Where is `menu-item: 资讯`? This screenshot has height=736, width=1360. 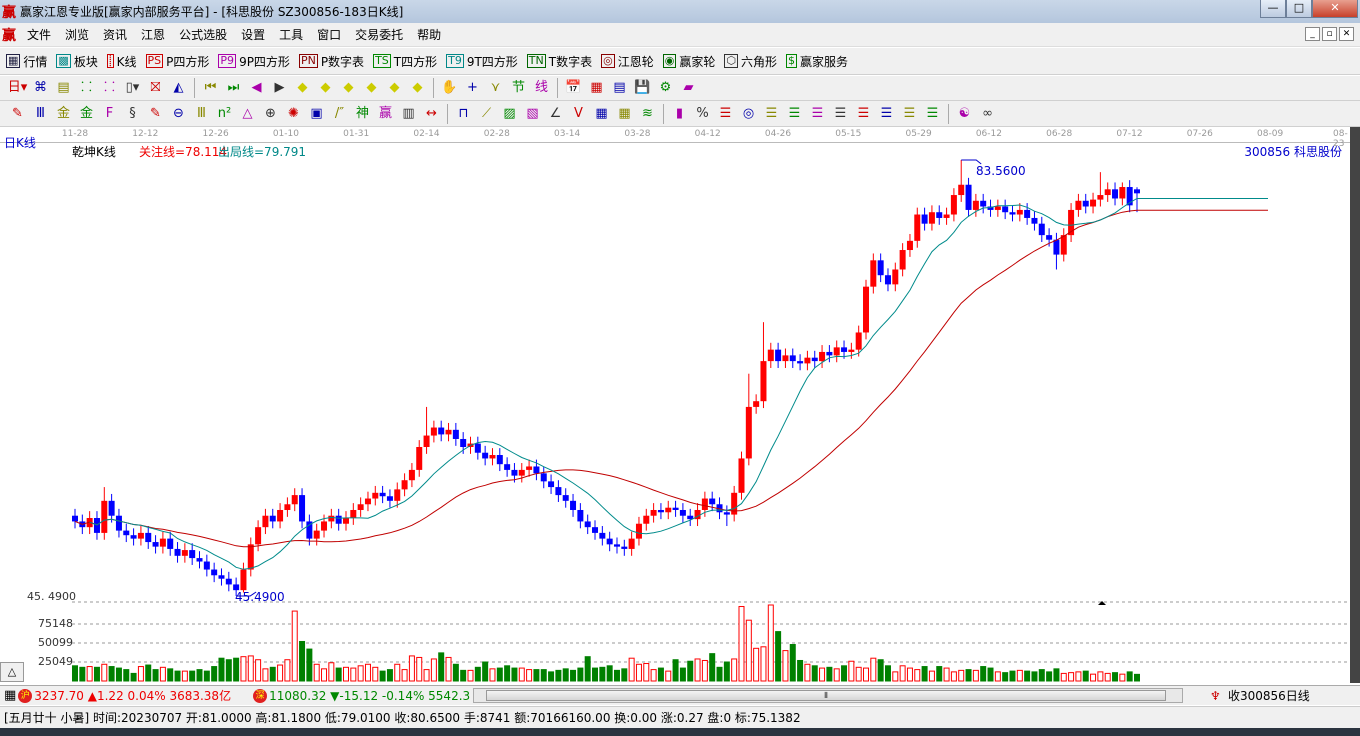
menu-item: 资讯 is located at coordinates (115, 34).